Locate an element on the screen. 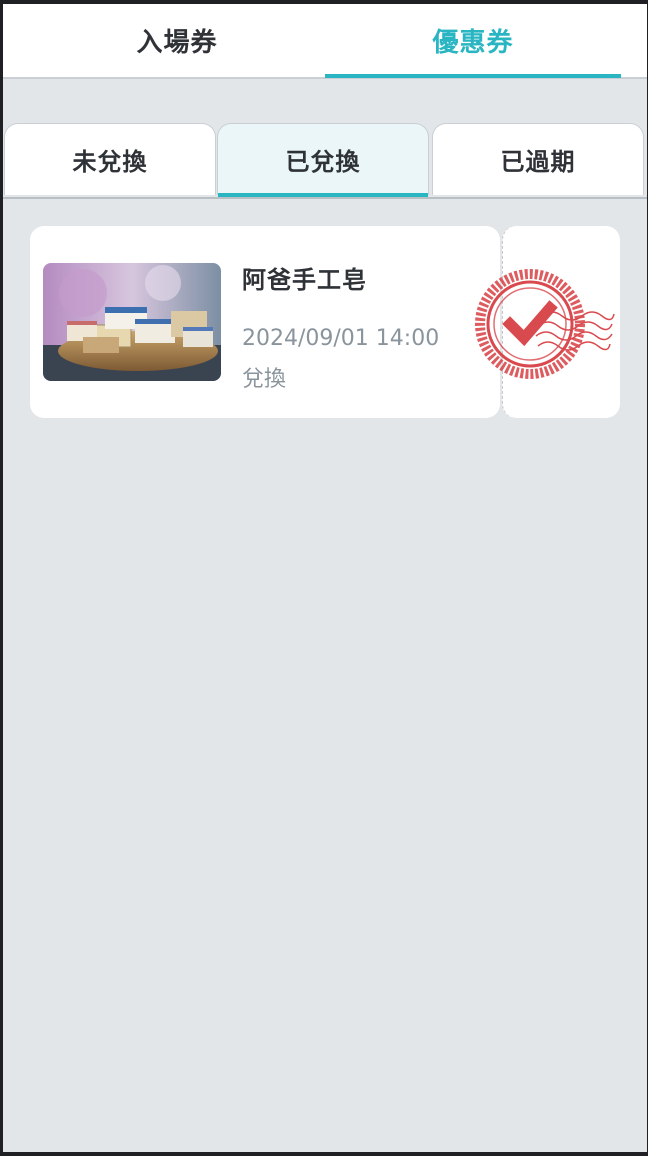 The width and height of the screenshot is (648, 1156). coupon-datetime: 2024/09/01 14:00 is located at coordinates (341, 338).